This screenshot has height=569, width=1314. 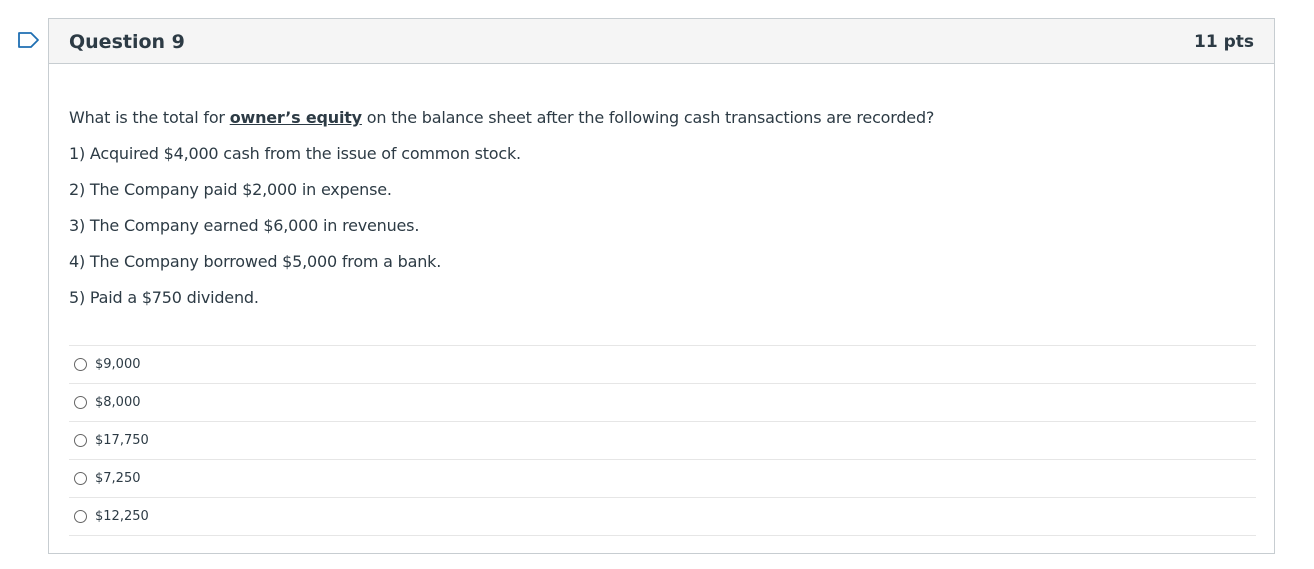 I want to click on answer-option: $8,000, so click(x=662, y=403).